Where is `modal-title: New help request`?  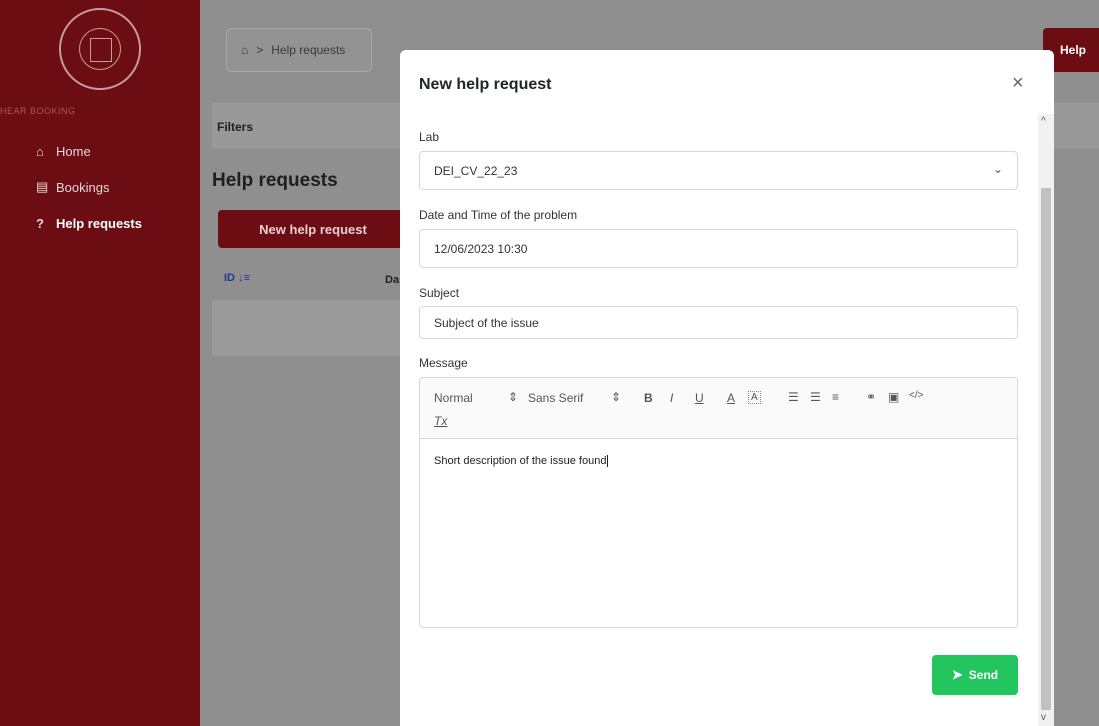 modal-title: New help request is located at coordinates (485, 84).